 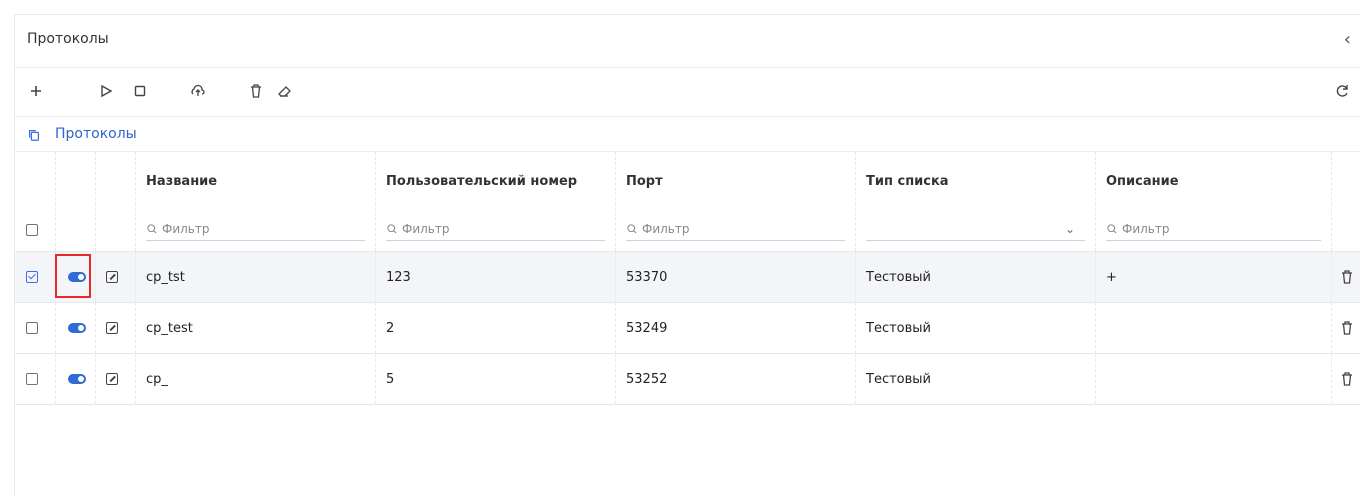 What do you see at coordinates (32, 230) in the screenshot?
I see `select-all-checkbox` at bounding box center [32, 230].